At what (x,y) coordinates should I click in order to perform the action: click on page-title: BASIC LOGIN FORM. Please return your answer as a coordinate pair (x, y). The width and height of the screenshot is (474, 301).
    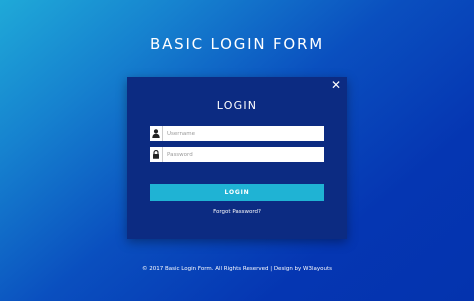
    Looking at the image, I should click on (236, 44).